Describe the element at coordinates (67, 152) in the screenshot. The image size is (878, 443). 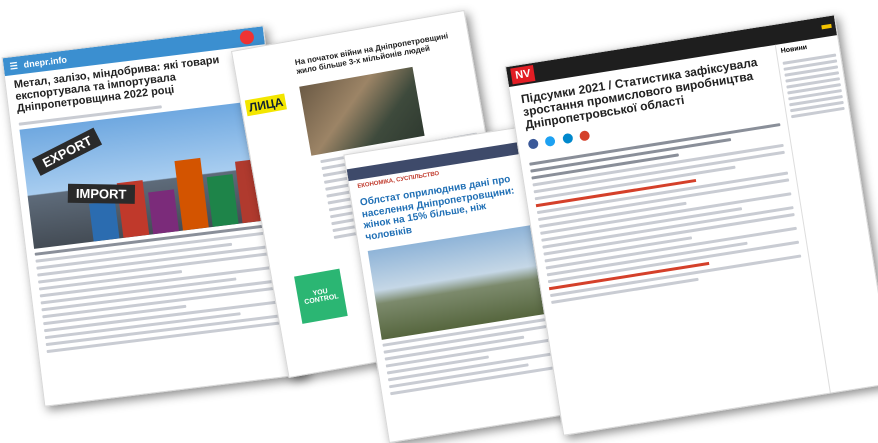
I see `export-sign: EXPORT` at that location.